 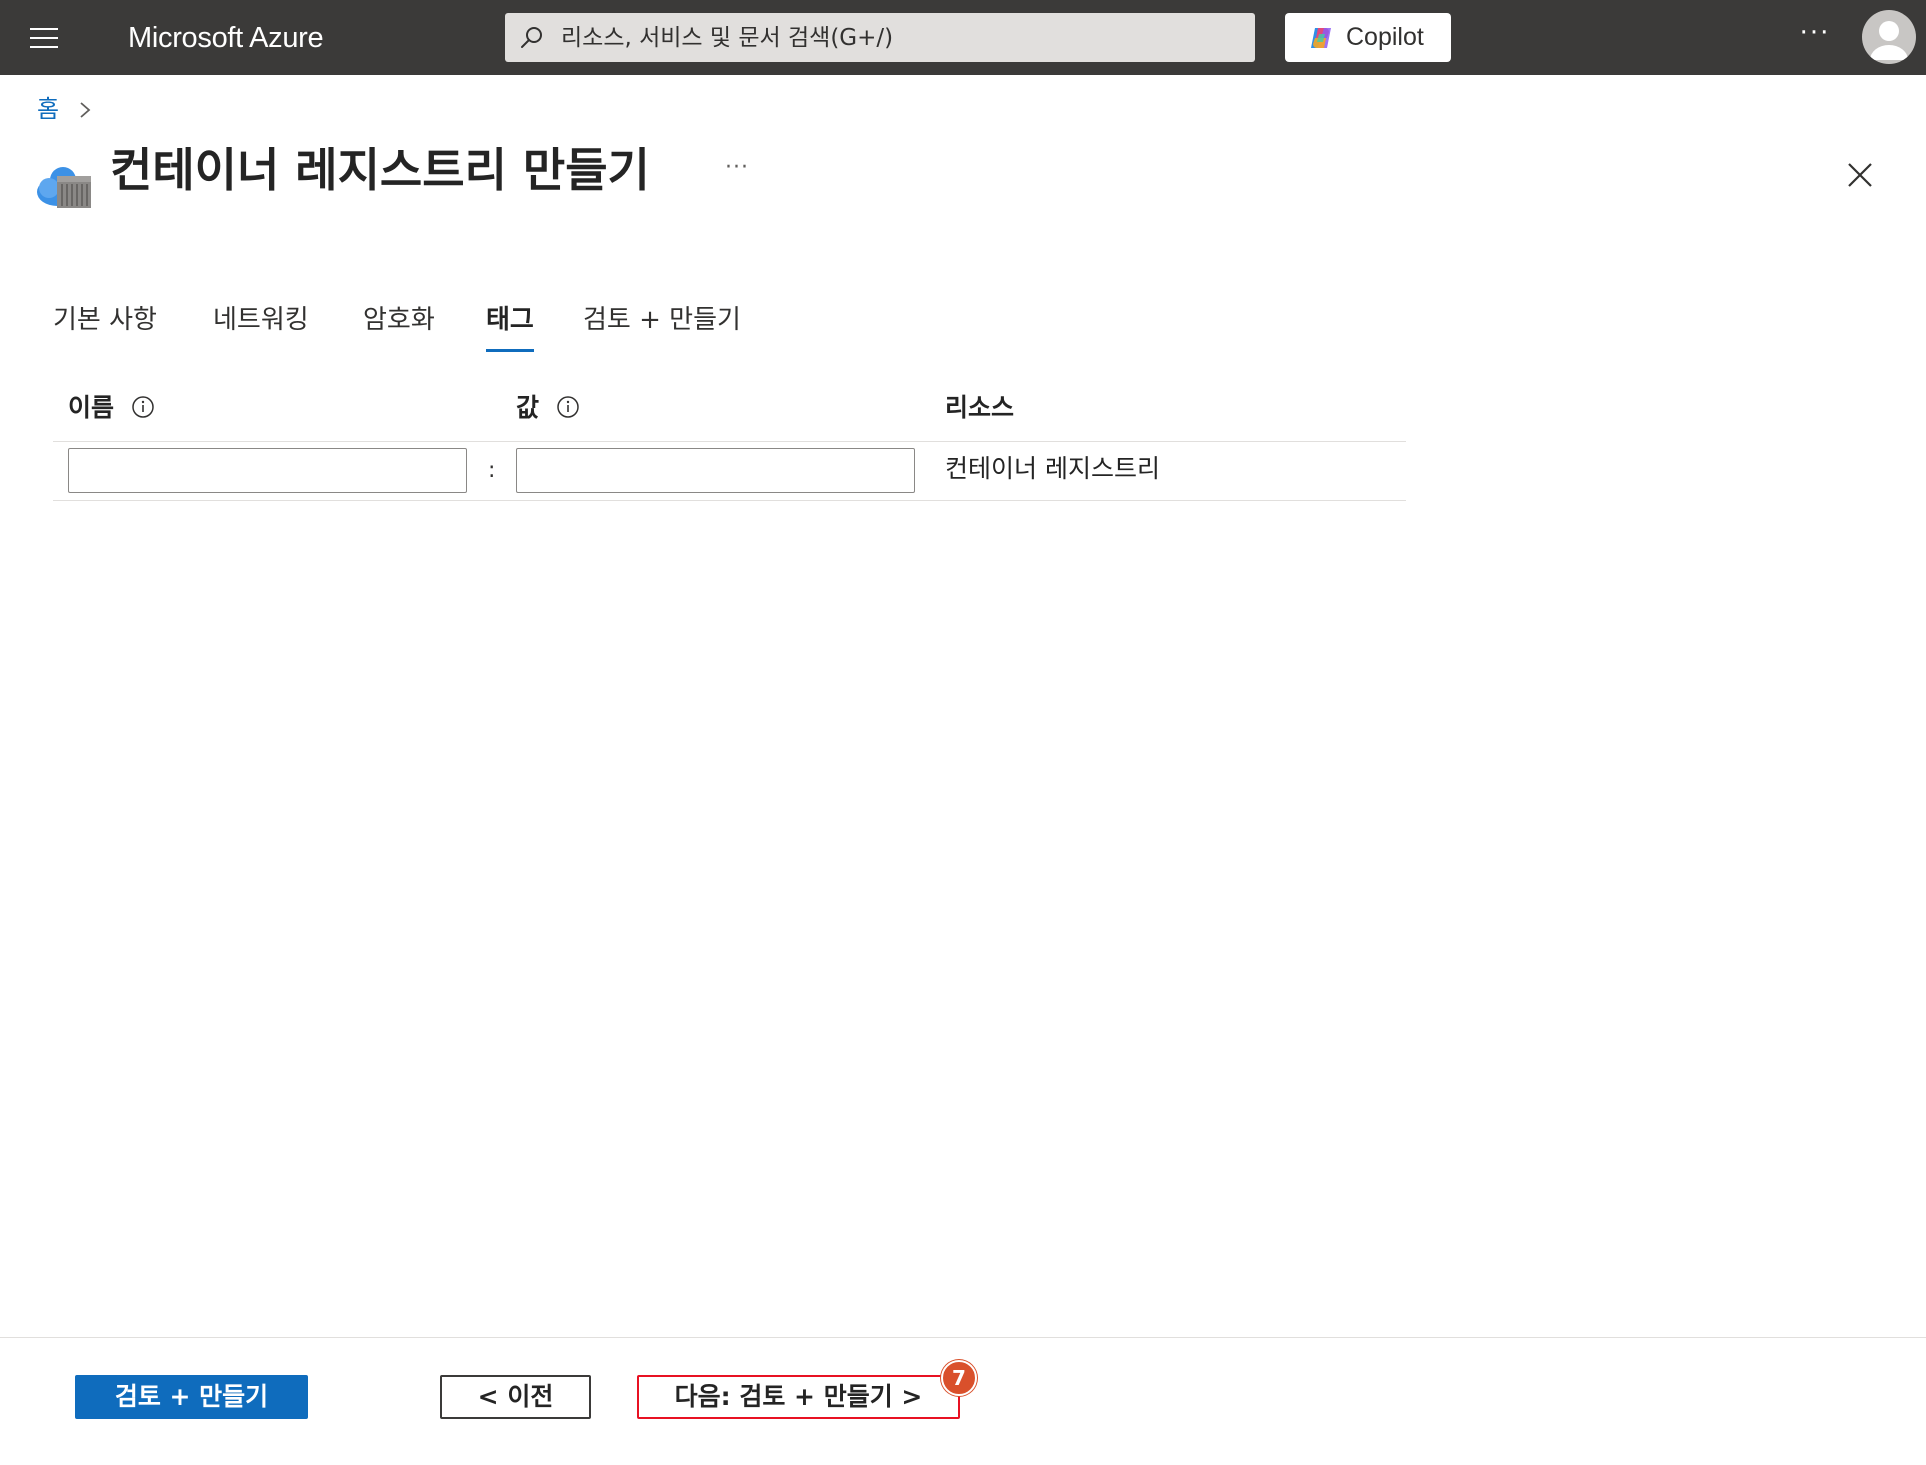 What do you see at coordinates (261, 328) in the screenshot?
I see `tab-networking: 네트워킹` at bounding box center [261, 328].